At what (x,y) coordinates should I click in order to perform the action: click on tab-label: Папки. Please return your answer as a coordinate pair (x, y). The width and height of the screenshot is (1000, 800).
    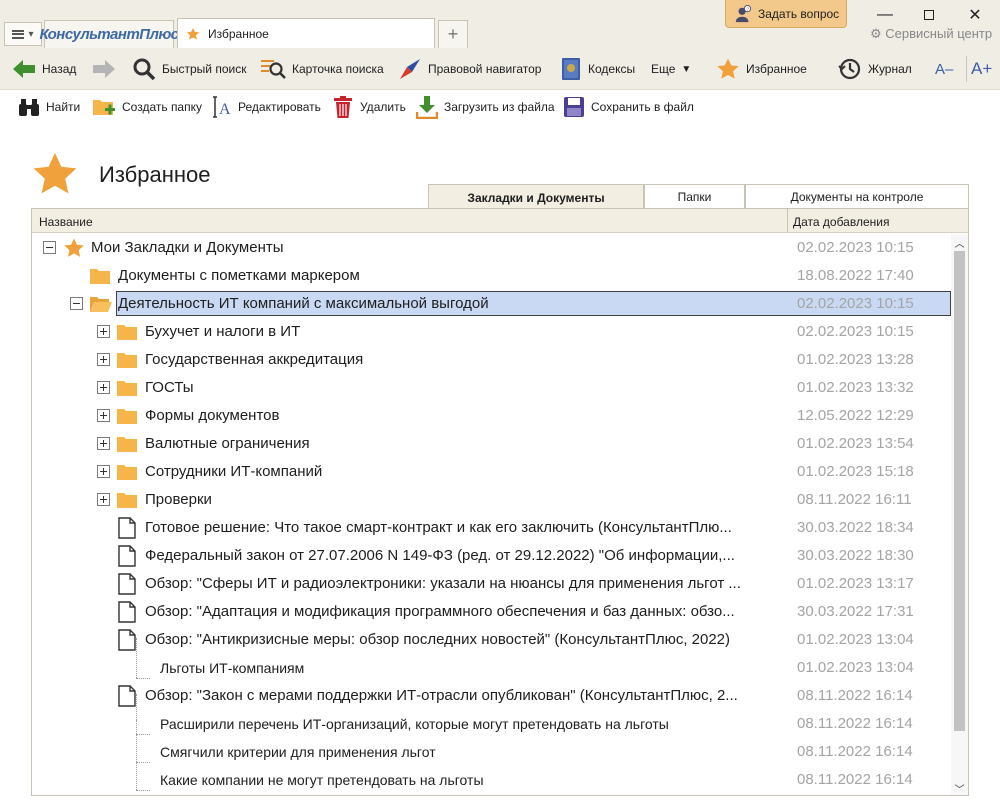
    Looking at the image, I should click on (694, 197).